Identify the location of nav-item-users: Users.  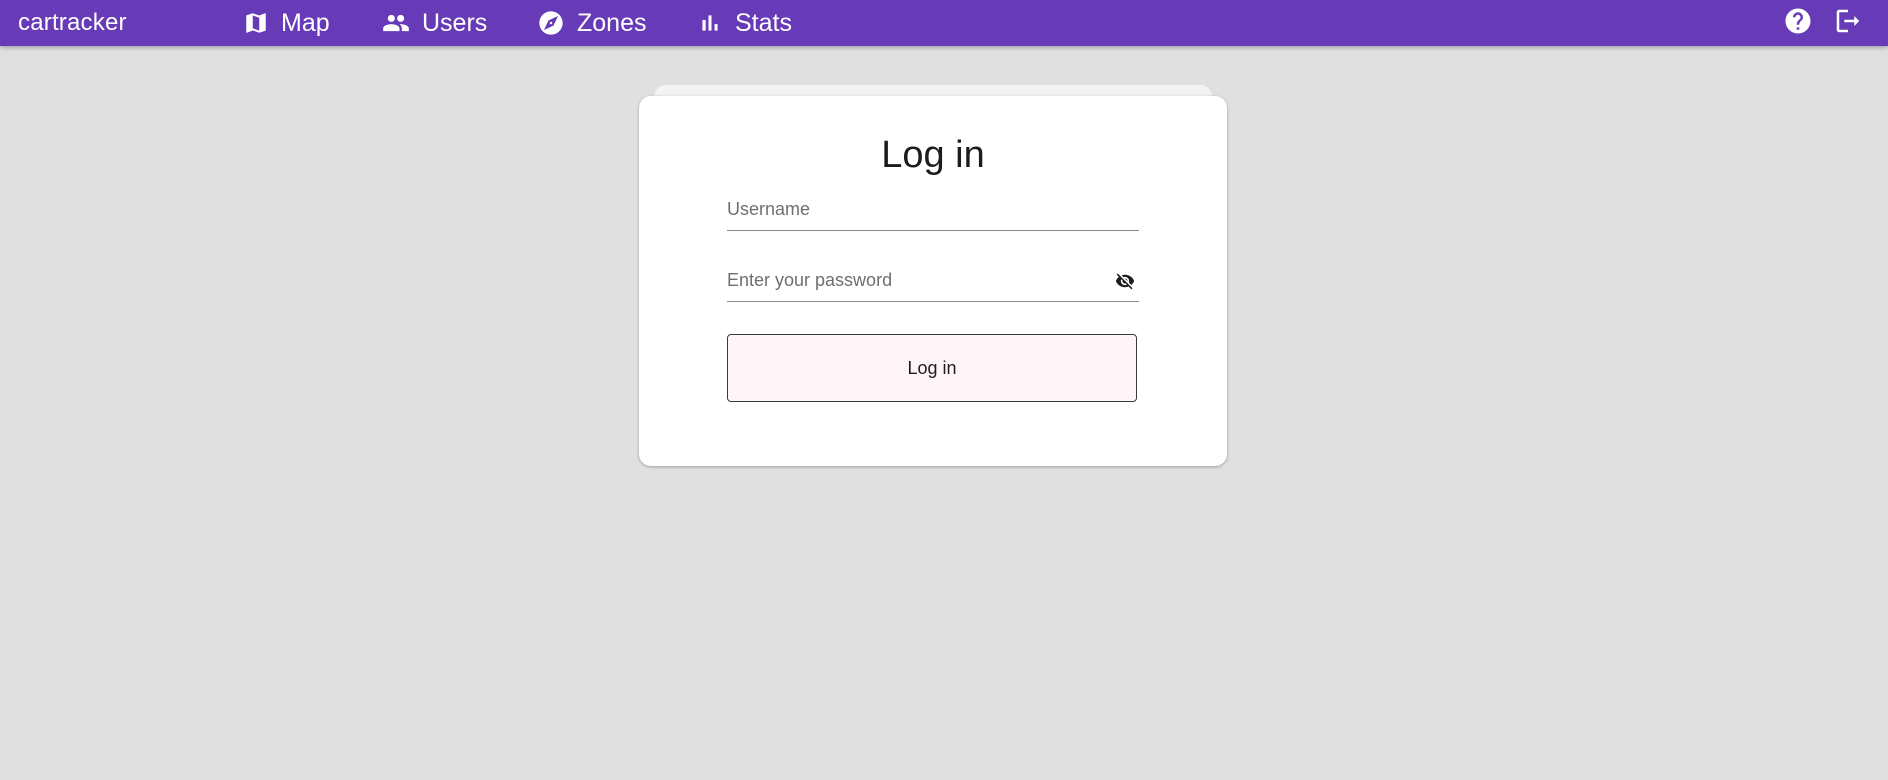
(434, 23).